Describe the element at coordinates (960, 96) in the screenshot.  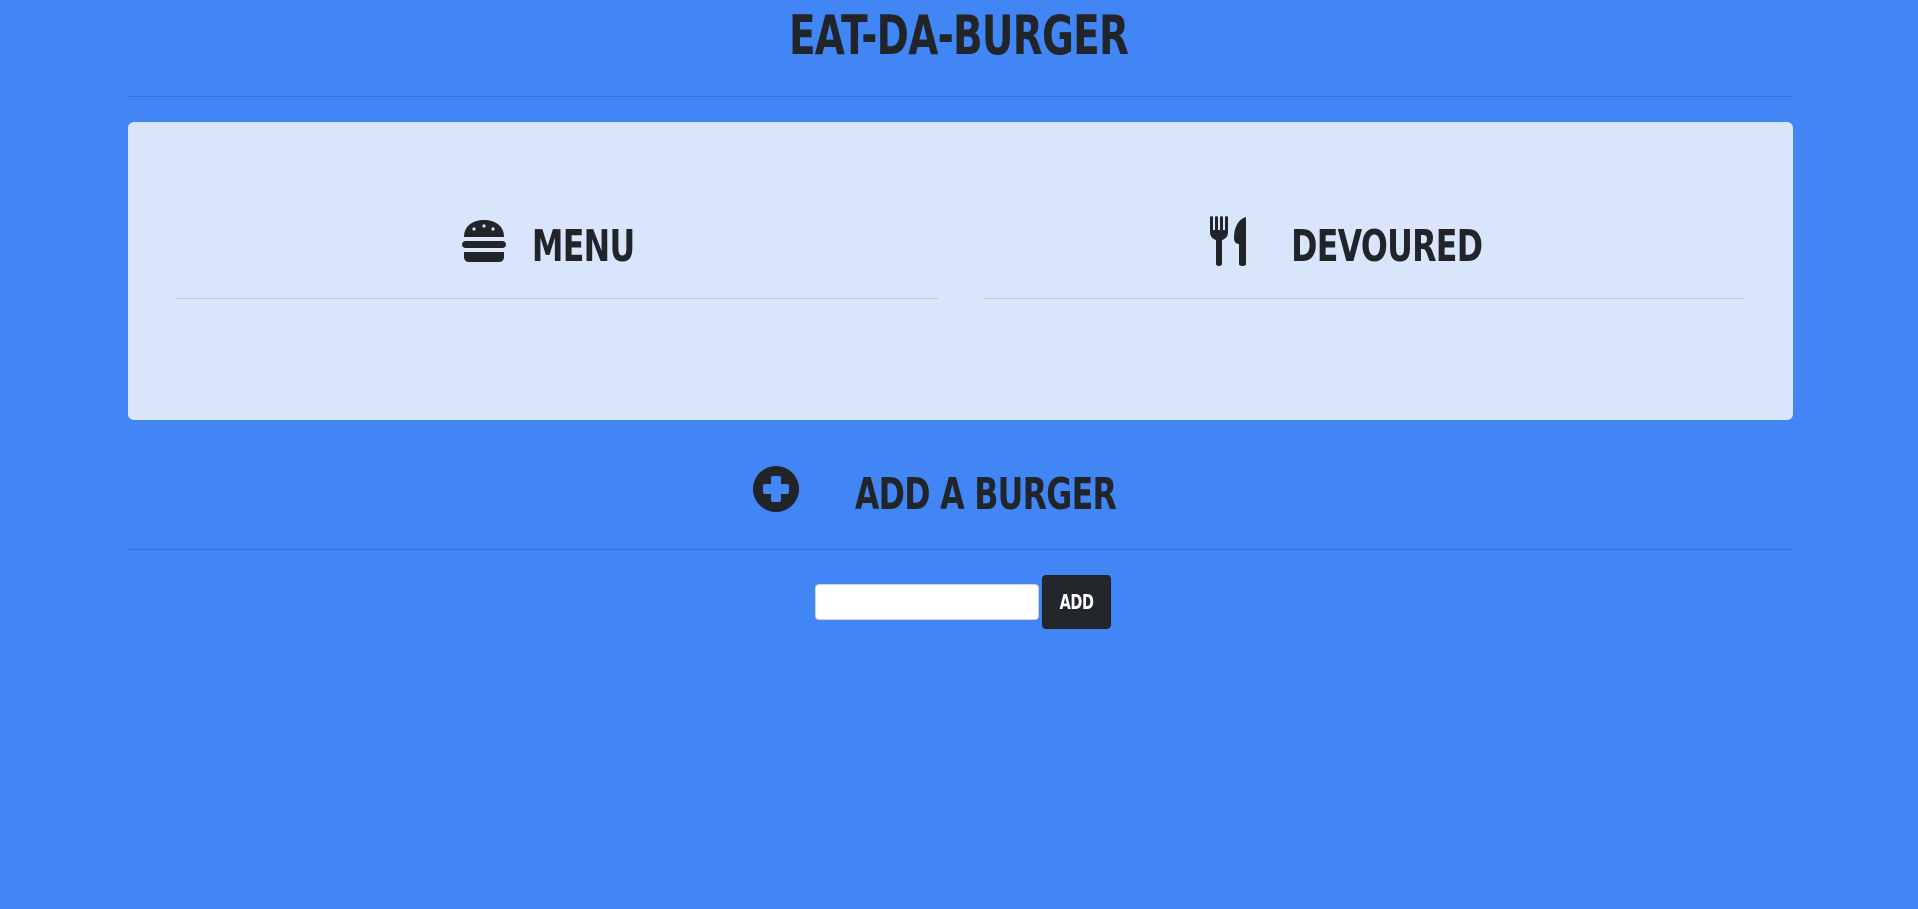
I see `header-divider` at that location.